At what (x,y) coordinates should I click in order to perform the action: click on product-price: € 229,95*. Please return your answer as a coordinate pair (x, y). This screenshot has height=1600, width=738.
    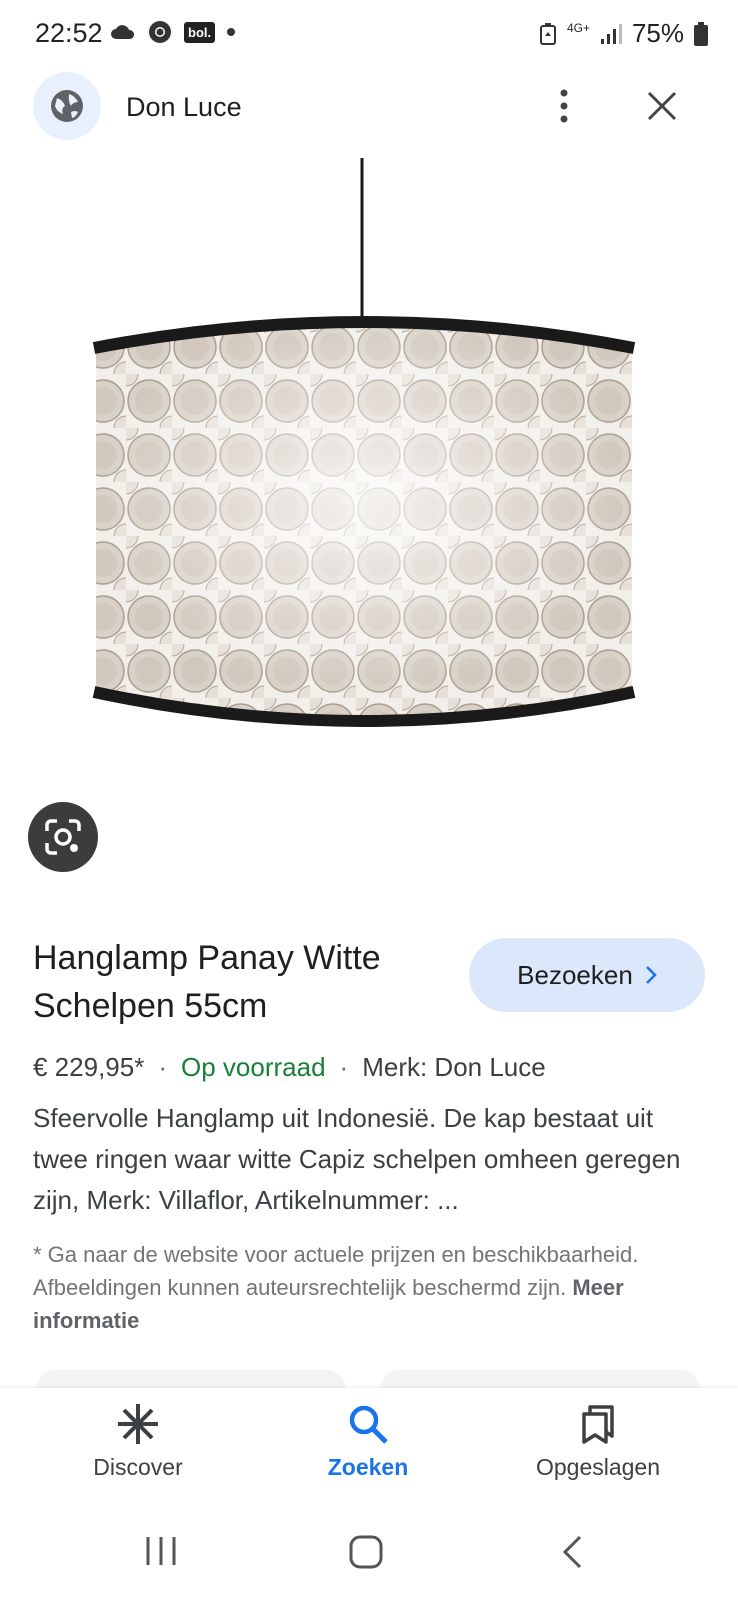
    Looking at the image, I should click on (89, 1067).